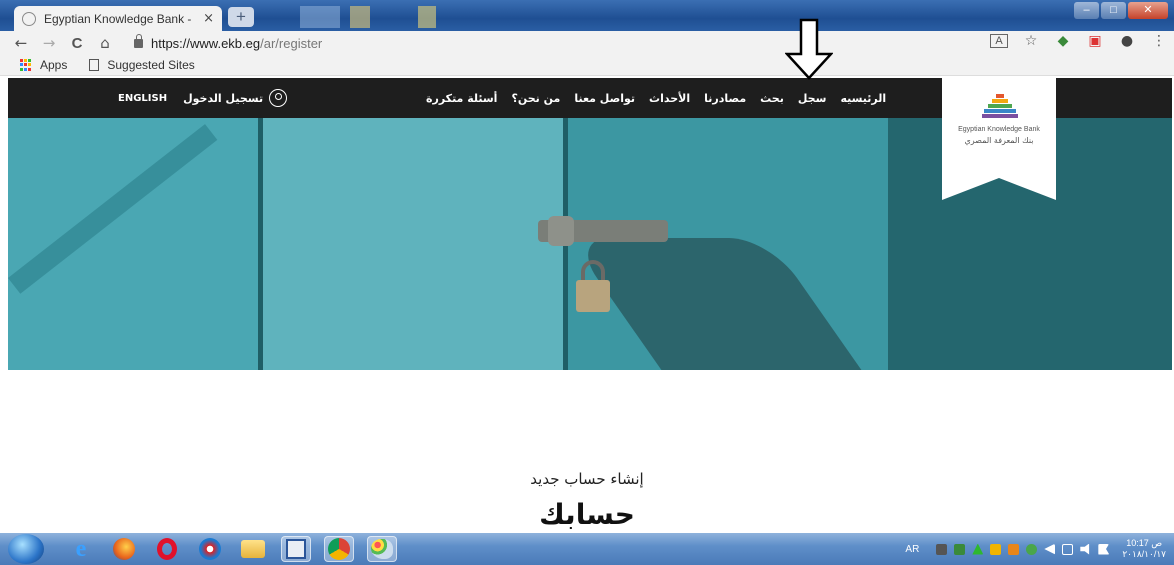 This screenshot has height=565, width=1174. Describe the element at coordinates (278, 98) in the screenshot. I see `user-icon` at that location.